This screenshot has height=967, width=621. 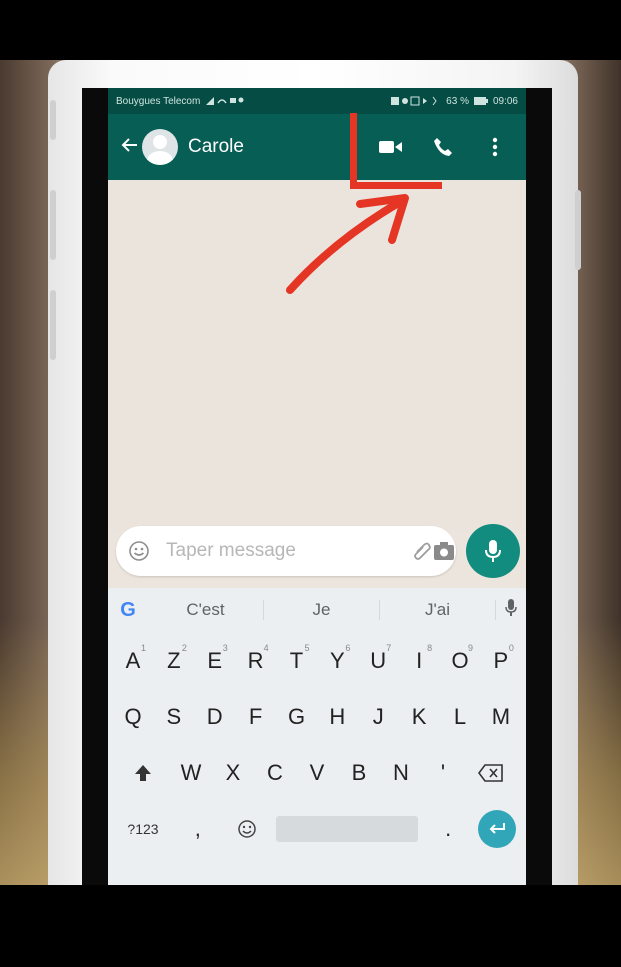 What do you see at coordinates (448, 829) in the screenshot?
I see `period-key: .` at bounding box center [448, 829].